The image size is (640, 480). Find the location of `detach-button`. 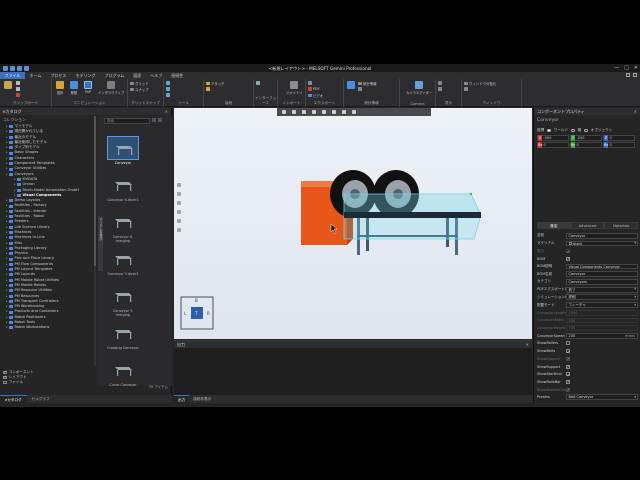

detach-button is located at coordinates (208, 89).